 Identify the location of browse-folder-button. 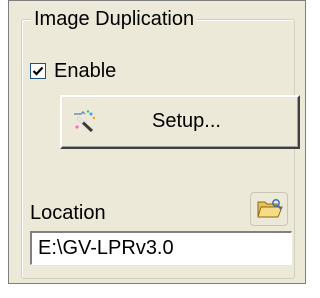
(269, 209).